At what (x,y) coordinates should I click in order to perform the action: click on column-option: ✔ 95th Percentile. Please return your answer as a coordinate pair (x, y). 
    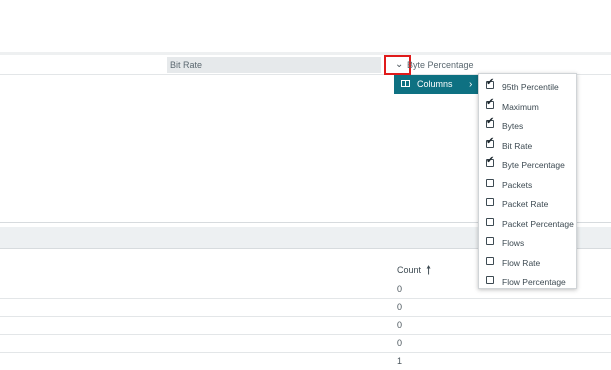
    Looking at the image, I should click on (528, 86).